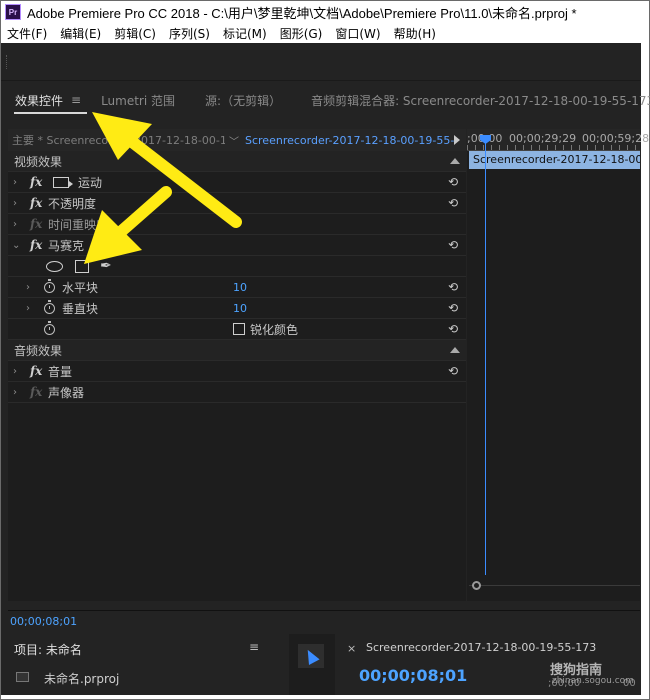 The width and height of the screenshot is (650, 700). What do you see at coordinates (189, 33) in the screenshot?
I see `menu-sequence: 序列(S)` at bounding box center [189, 33].